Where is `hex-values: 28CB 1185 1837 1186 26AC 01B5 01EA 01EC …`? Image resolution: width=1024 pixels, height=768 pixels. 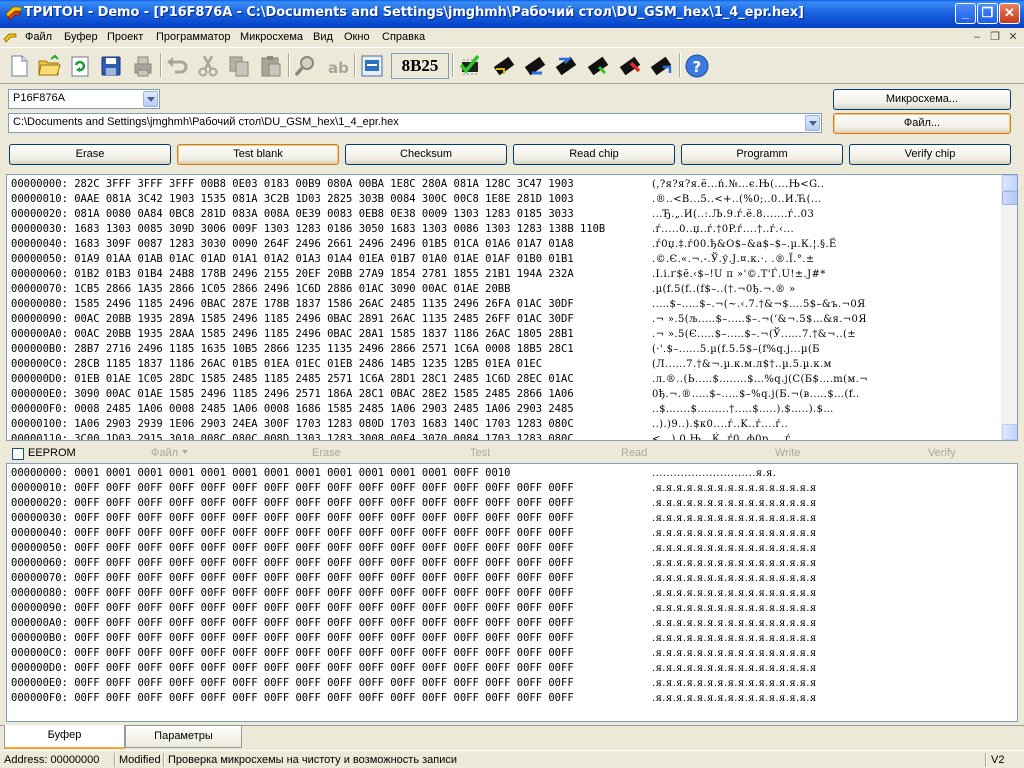 hex-values: 28CB 1185 1837 1186 26AC 01B5 01EA 01EC … is located at coordinates (308, 364).